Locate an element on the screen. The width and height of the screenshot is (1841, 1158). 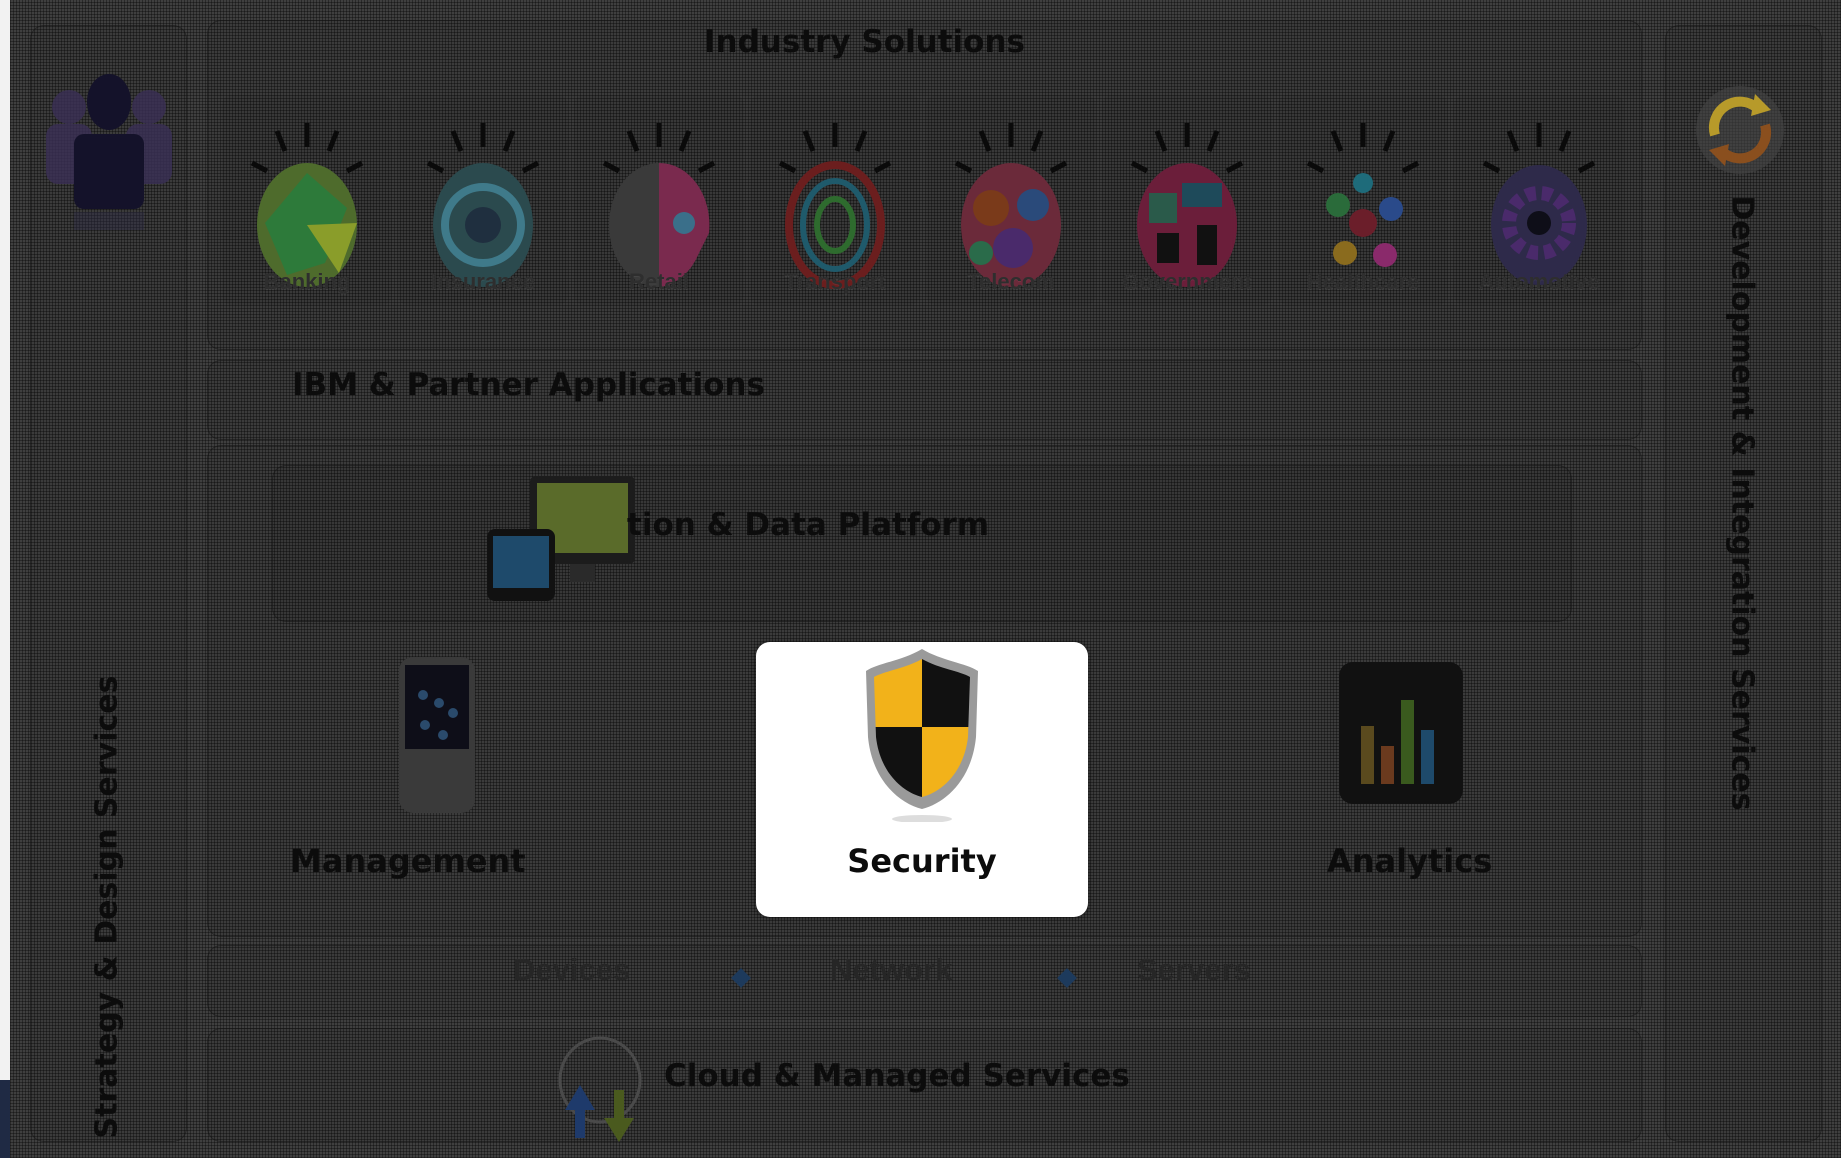
platform-inner-panel is located at coordinates (922, 543).